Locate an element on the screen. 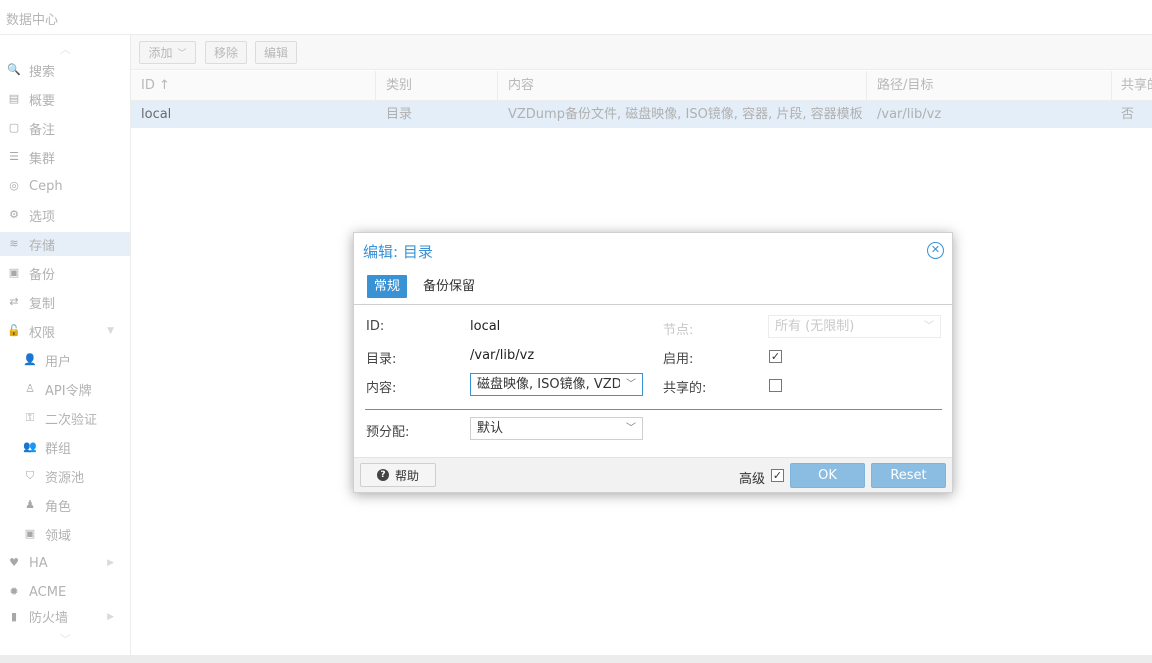  sidebar-item-ha: ♥ HA ▶ is located at coordinates (65, 563).